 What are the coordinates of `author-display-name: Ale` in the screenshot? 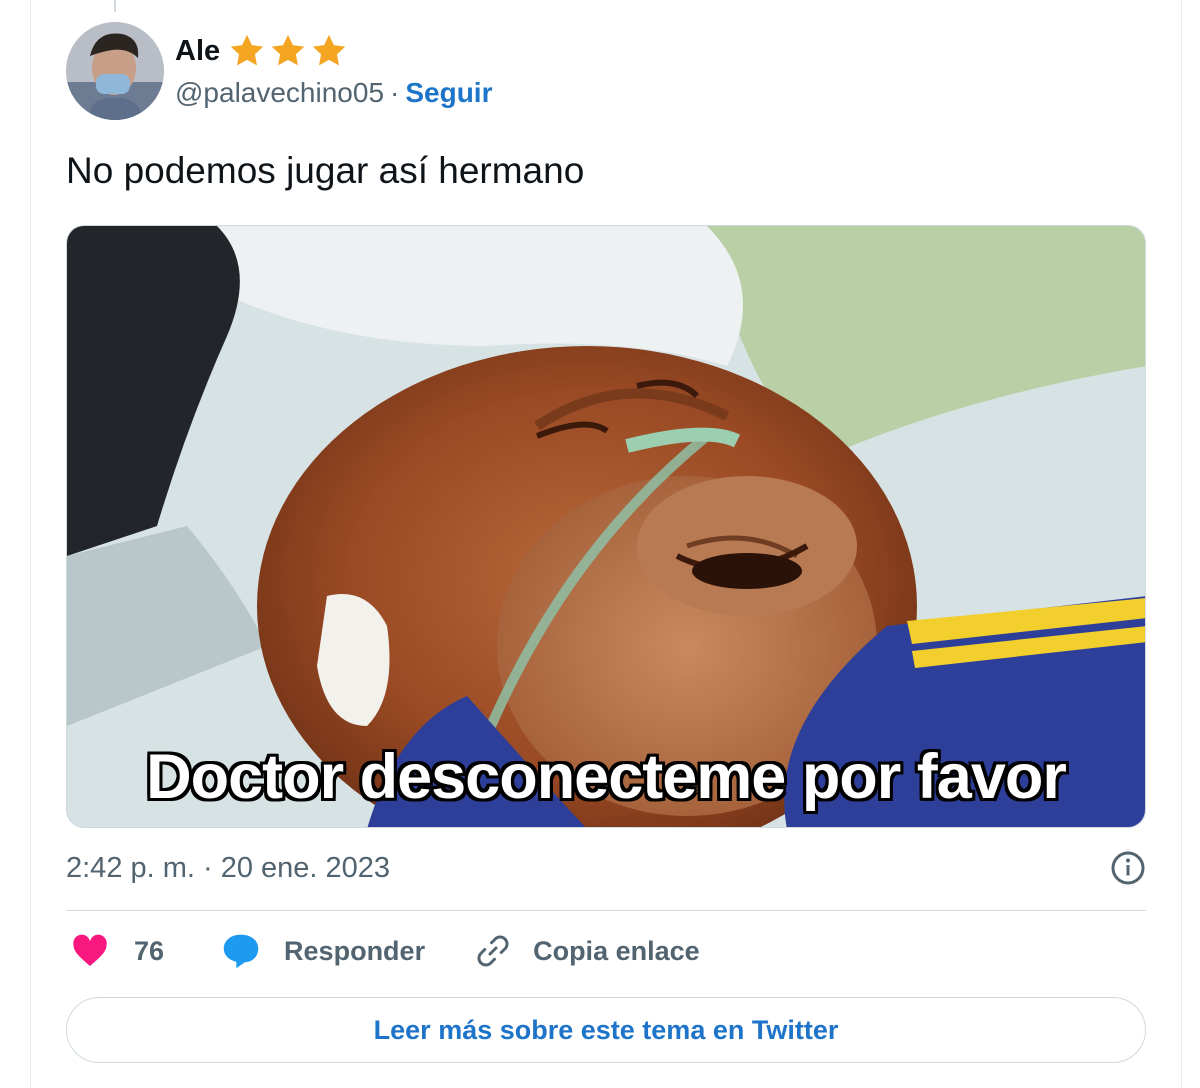 It's located at (197, 51).